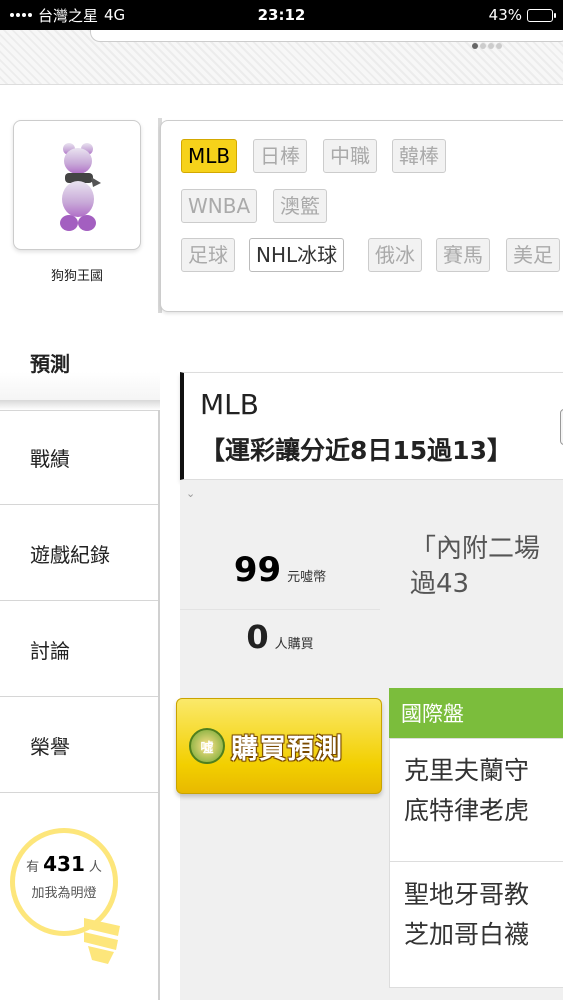 Image resolution: width=563 pixels, height=1000 pixels. I want to click on buy-prediction-button: 噓 購買預測, so click(279, 746).